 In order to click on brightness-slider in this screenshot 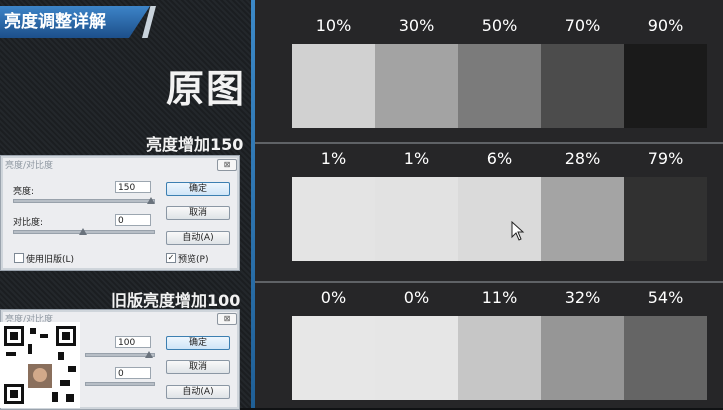, I will do `click(84, 201)`.